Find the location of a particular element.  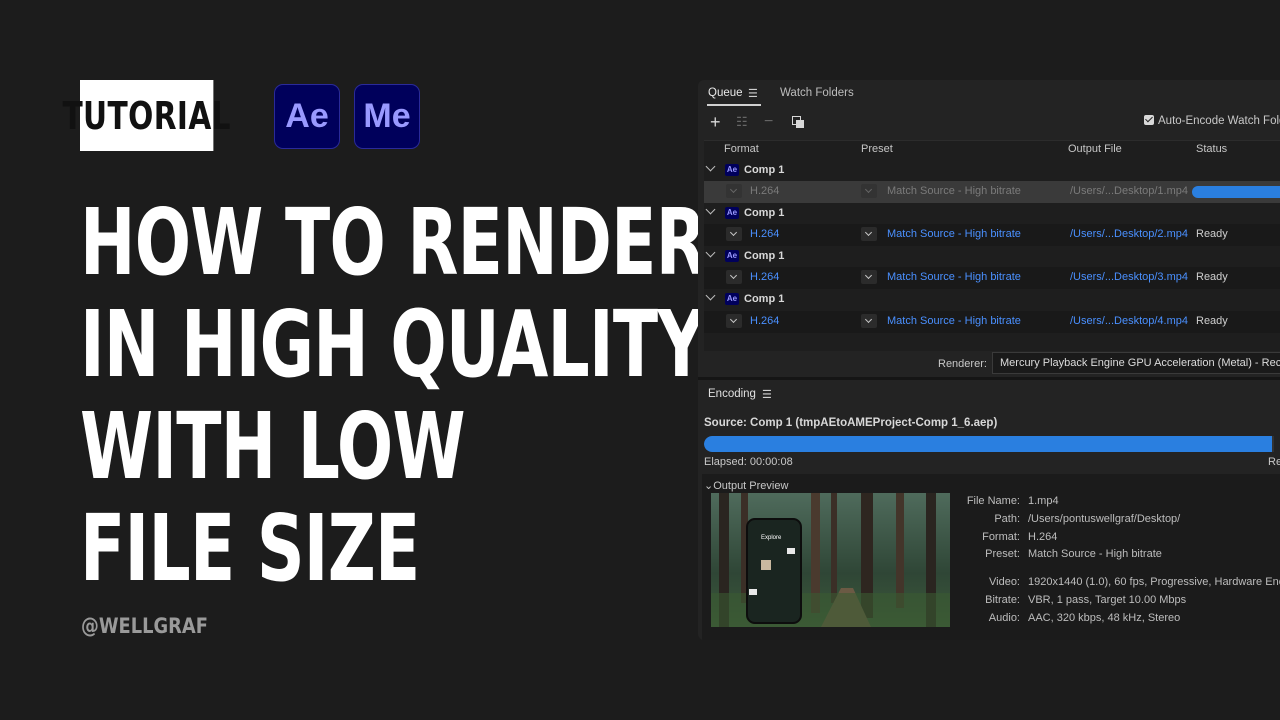

detail-key: Audio: is located at coordinates (1004, 618).